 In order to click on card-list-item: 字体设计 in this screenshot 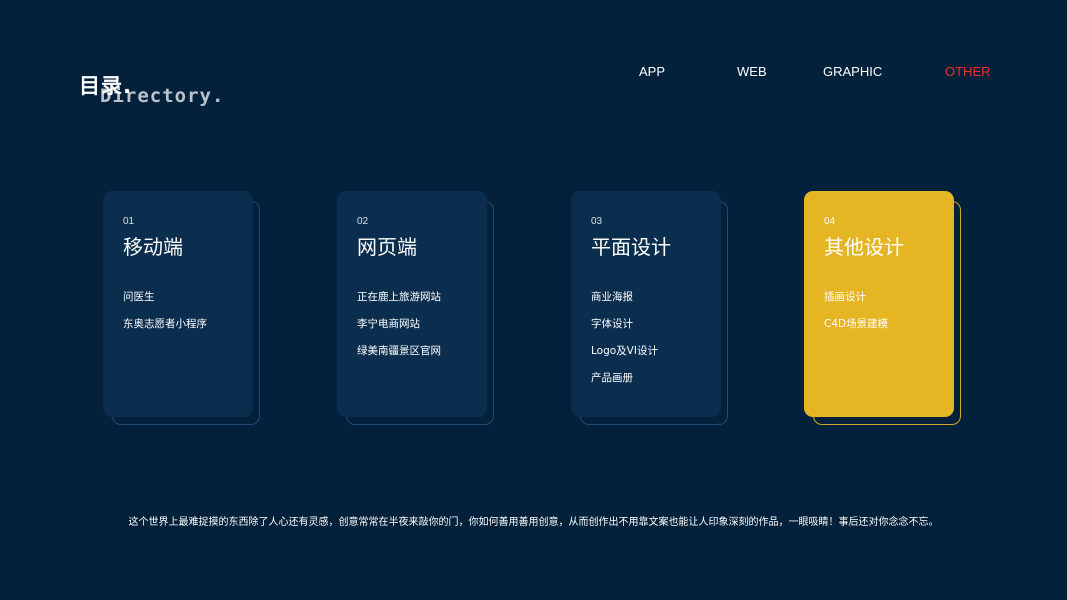, I will do `click(646, 330)`.